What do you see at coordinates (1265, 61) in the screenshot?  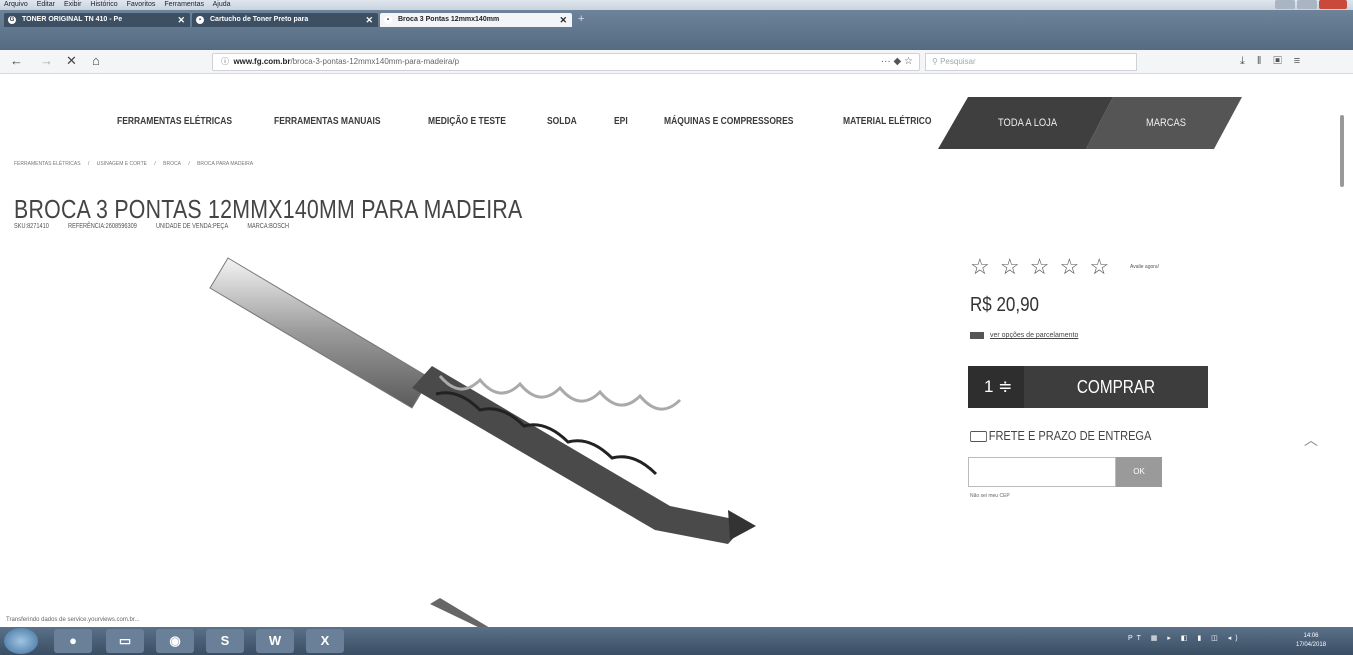 I see `library-icon: ‖` at bounding box center [1265, 61].